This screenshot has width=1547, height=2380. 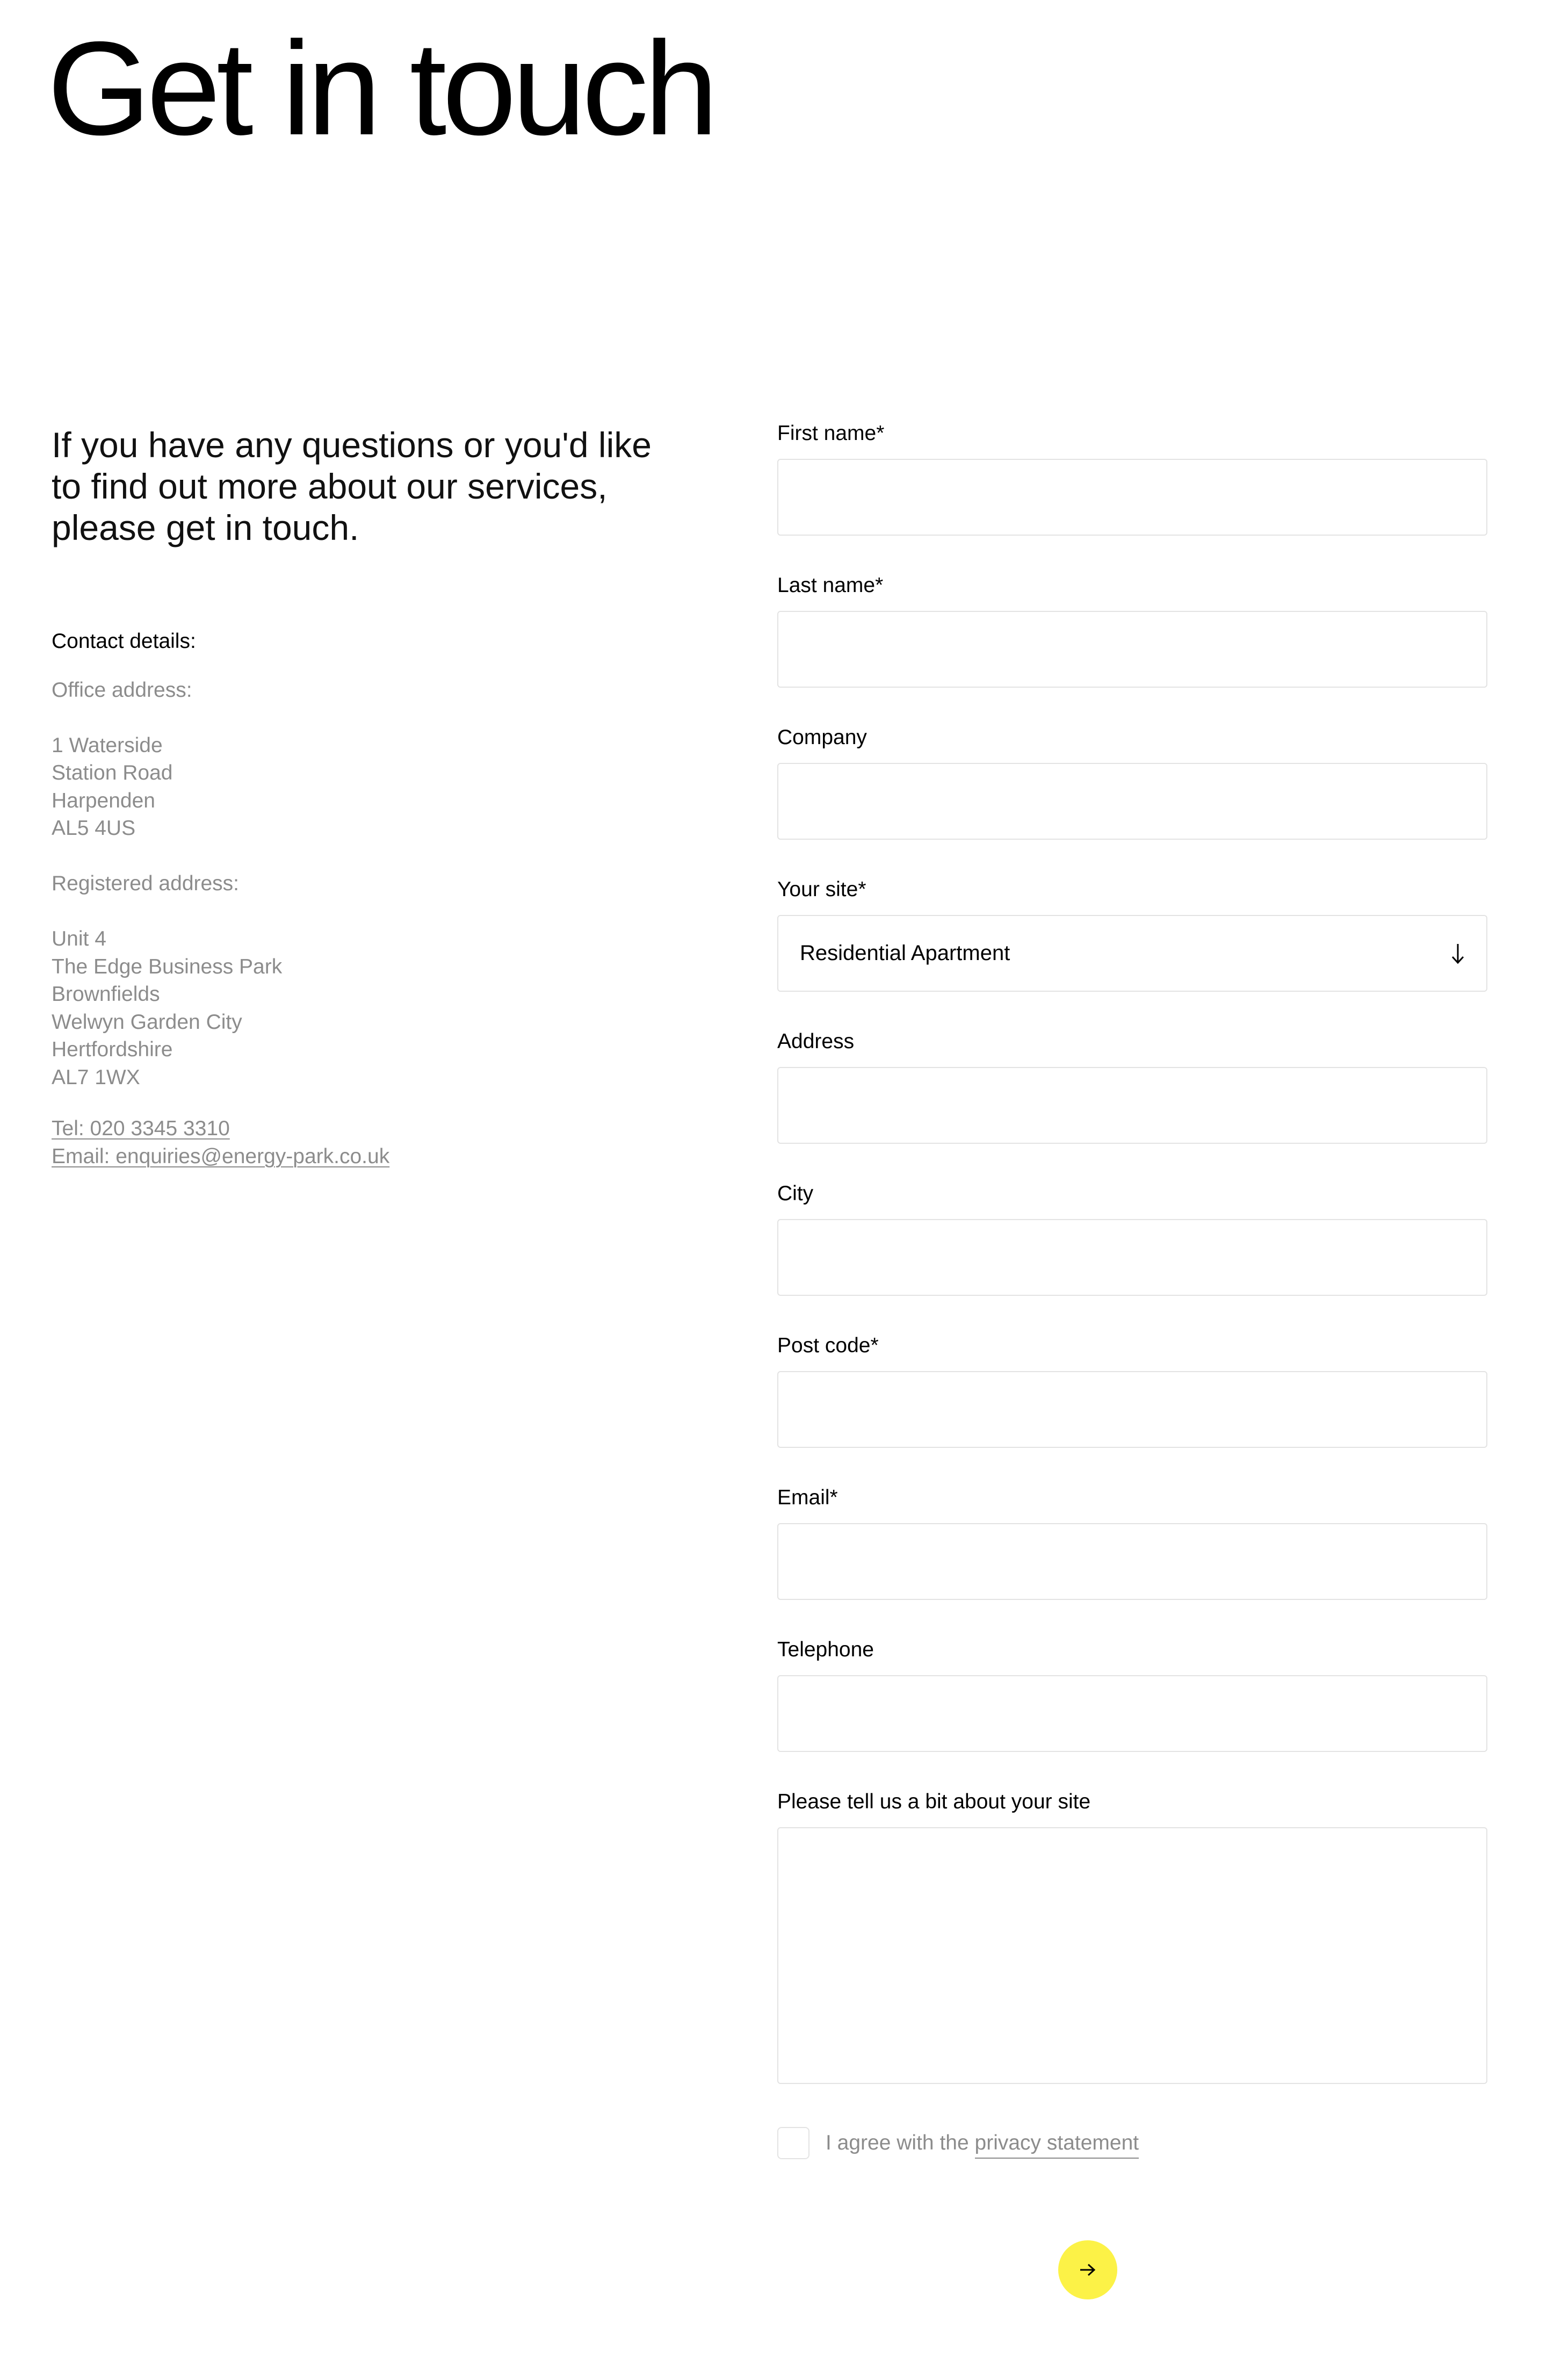 I want to click on company-label: Company, so click(x=822, y=737).